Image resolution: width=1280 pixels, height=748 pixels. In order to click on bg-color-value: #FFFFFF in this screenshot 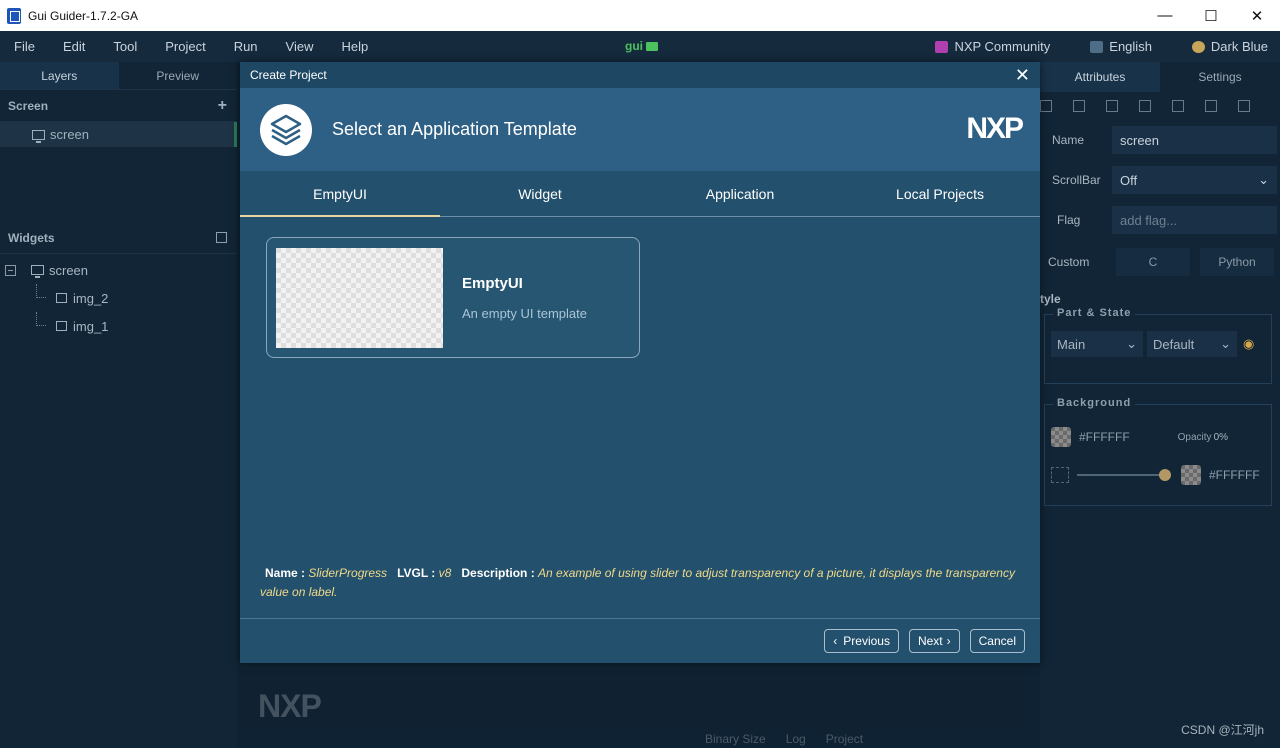, I will do `click(1104, 437)`.